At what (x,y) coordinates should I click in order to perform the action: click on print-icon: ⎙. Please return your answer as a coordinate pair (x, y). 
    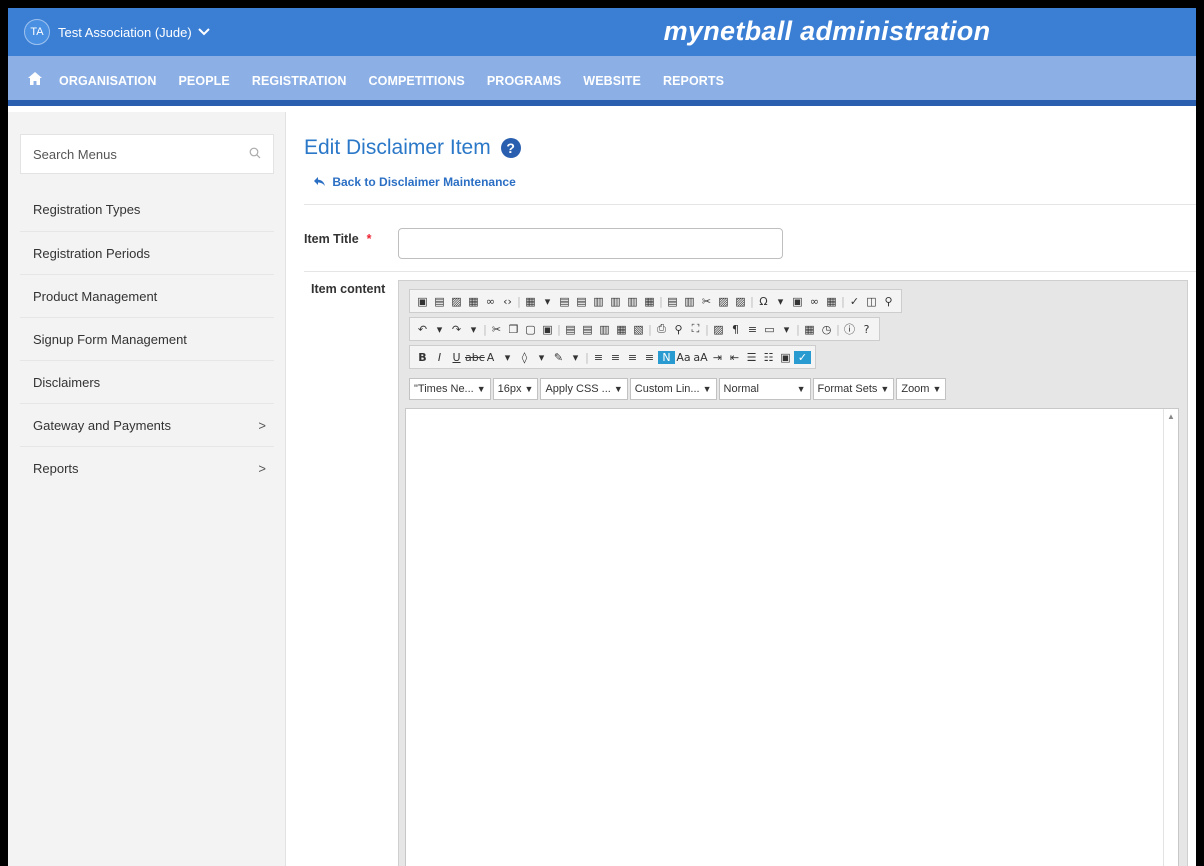
    Looking at the image, I should click on (661, 329).